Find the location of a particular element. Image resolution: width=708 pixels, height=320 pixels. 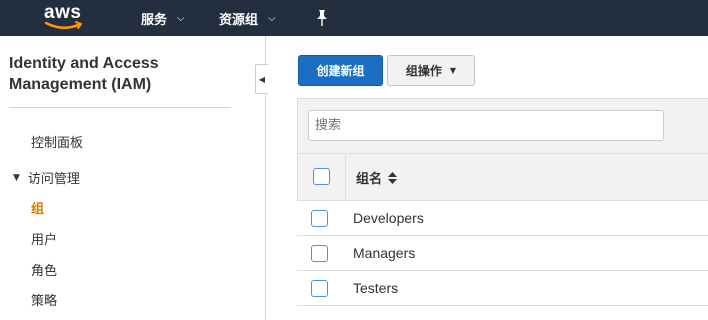

table-row: Managers is located at coordinates (502, 253).